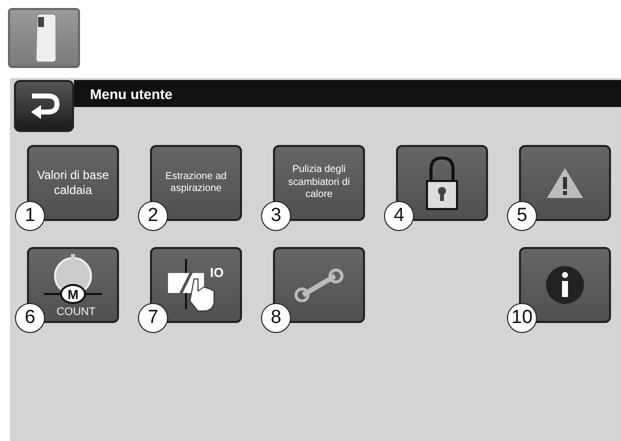 Image resolution: width=621 pixels, height=441 pixels. I want to click on number-badge: 2, so click(153, 216).